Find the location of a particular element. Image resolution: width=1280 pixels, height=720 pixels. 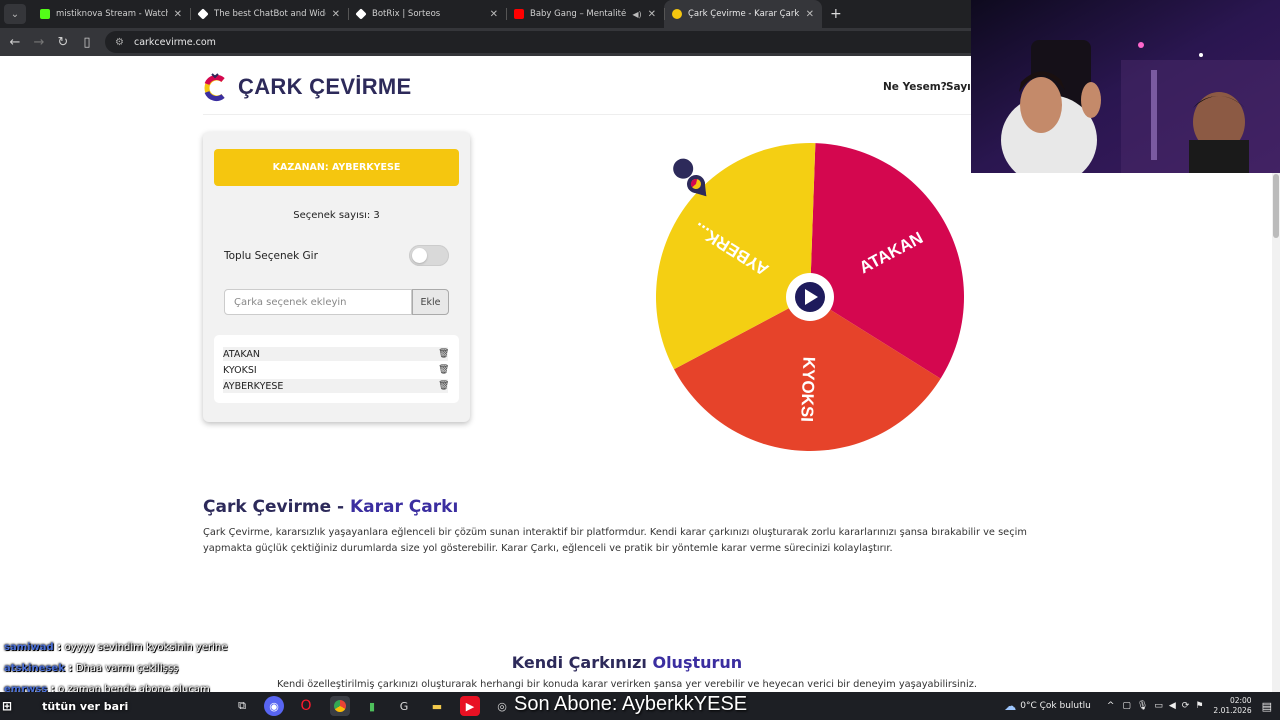

option-input is located at coordinates (318, 302).